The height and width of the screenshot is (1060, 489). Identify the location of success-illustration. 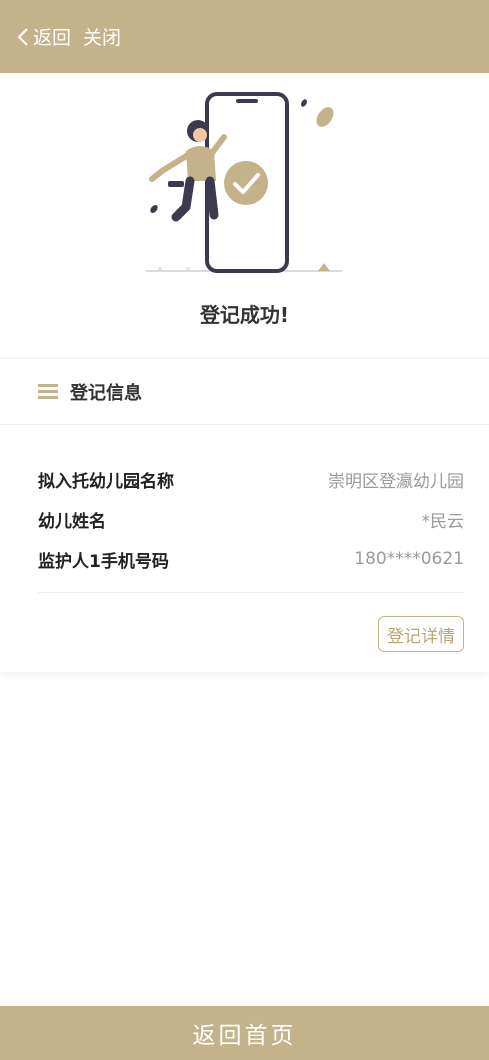
(244, 182).